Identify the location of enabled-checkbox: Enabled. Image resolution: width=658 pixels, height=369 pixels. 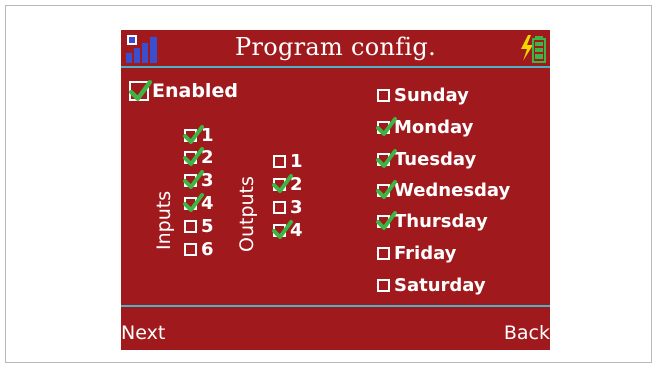
(183, 91).